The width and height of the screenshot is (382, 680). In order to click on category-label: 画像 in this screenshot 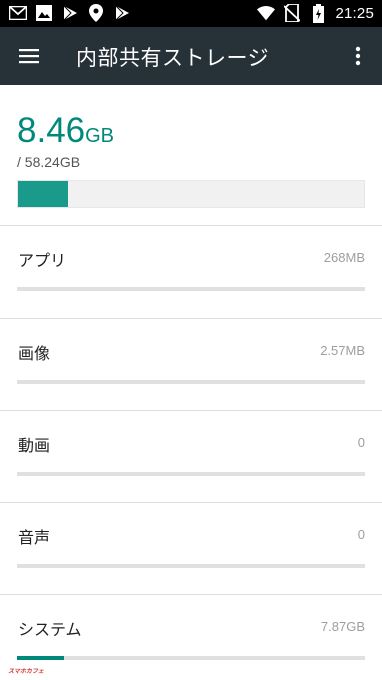, I will do `click(34, 353)`.